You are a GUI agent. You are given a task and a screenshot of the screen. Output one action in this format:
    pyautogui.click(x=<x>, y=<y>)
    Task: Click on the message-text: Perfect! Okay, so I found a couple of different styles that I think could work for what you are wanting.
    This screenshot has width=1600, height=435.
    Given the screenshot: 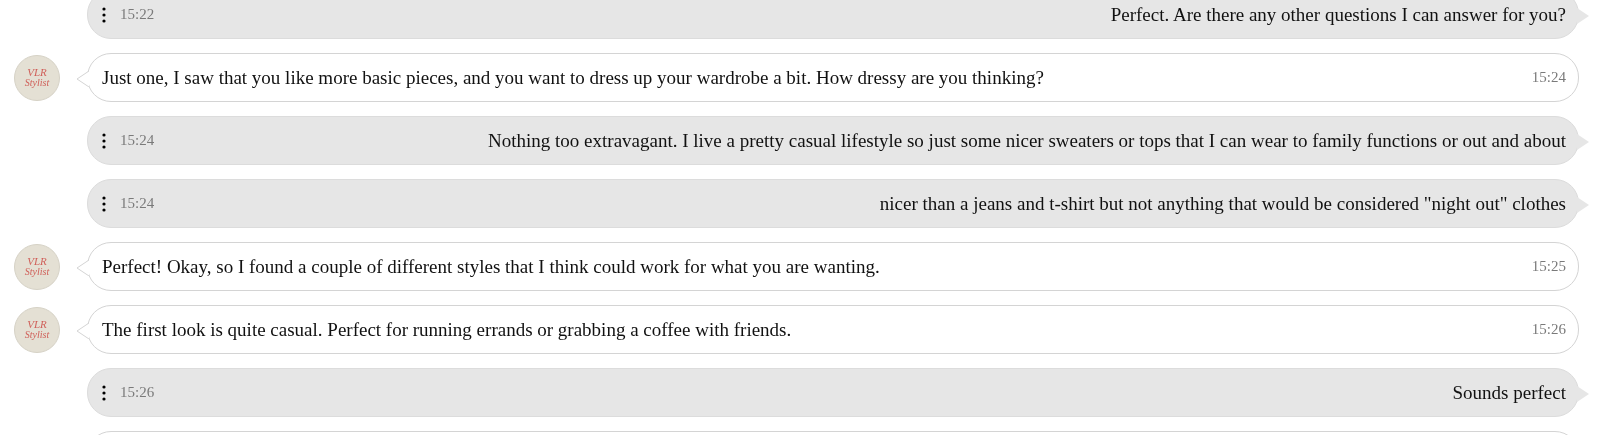 What is the action you would take?
    pyautogui.click(x=491, y=266)
    